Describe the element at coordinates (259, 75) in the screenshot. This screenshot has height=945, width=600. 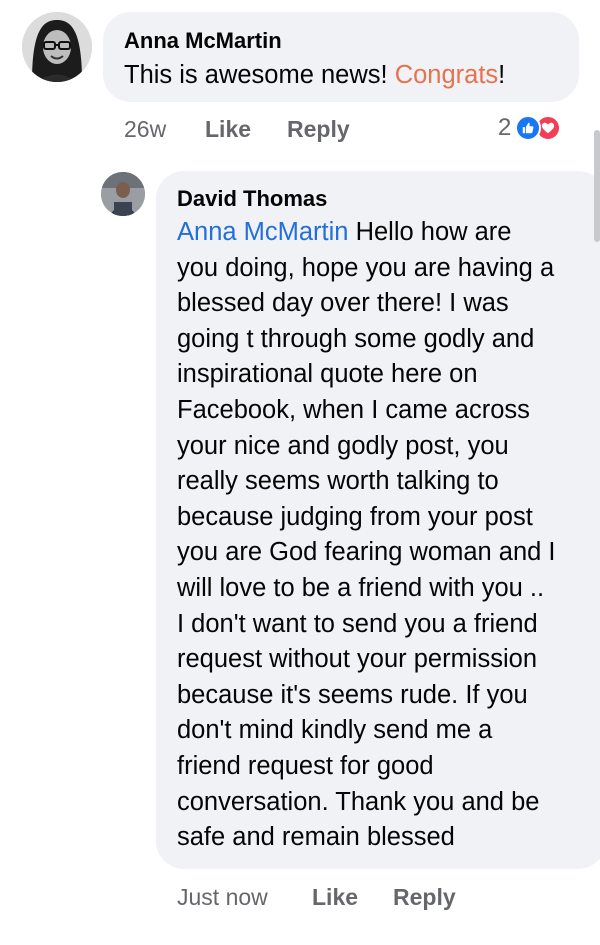
I see `comment-text-start: This is awesome news!` at that location.